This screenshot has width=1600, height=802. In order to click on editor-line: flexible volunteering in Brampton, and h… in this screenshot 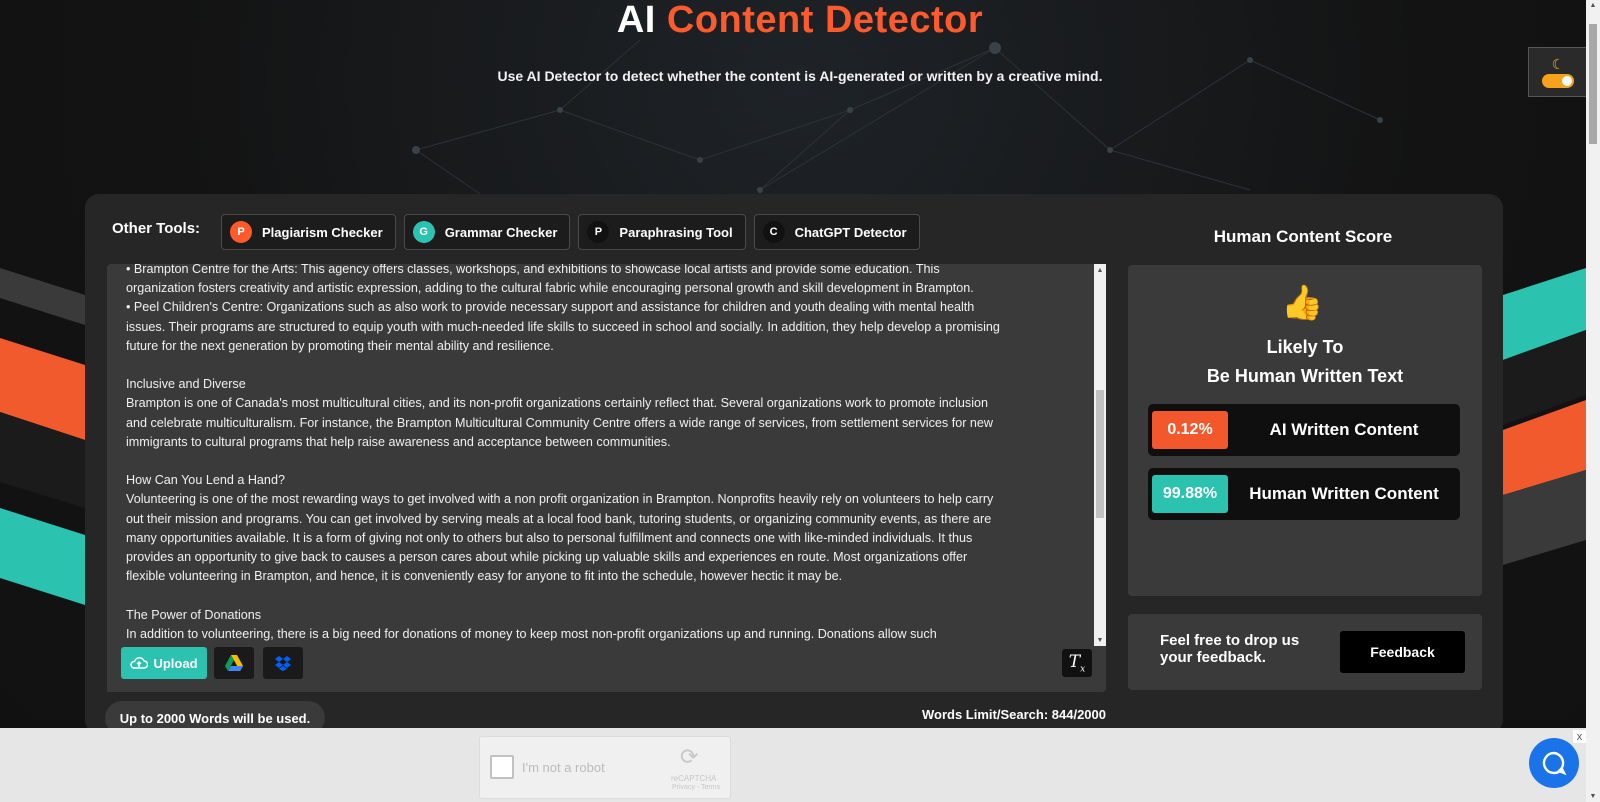, I will do `click(484, 576)`.